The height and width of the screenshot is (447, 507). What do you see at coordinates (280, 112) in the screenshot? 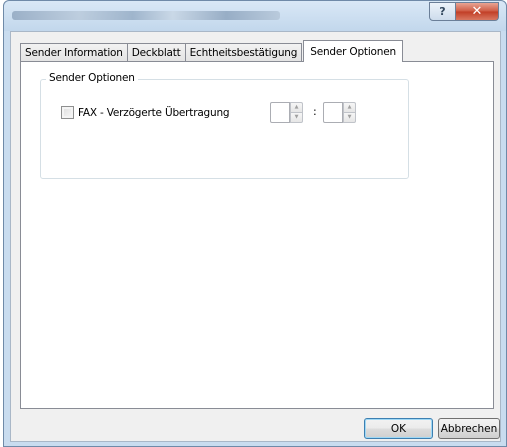
I see `hours-input` at bounding box center [280, 112].